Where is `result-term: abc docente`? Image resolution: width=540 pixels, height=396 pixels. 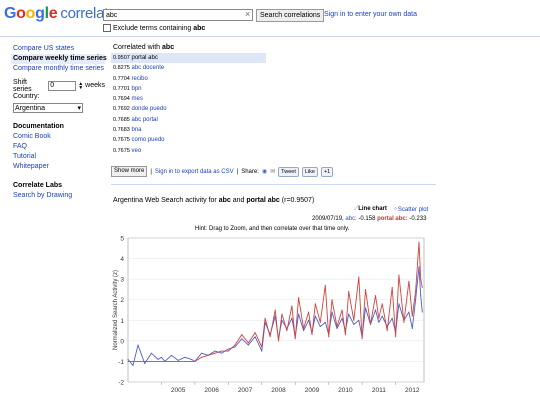
result-term: abc docente is located at coordinates (148, 68).